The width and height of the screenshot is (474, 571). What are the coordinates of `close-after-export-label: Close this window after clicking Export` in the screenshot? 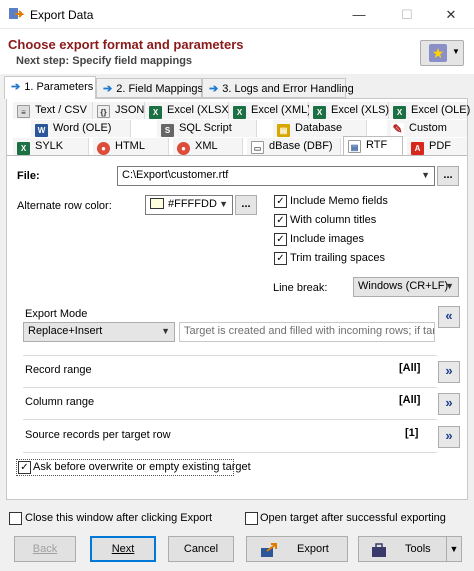 It's located at (119, 518).